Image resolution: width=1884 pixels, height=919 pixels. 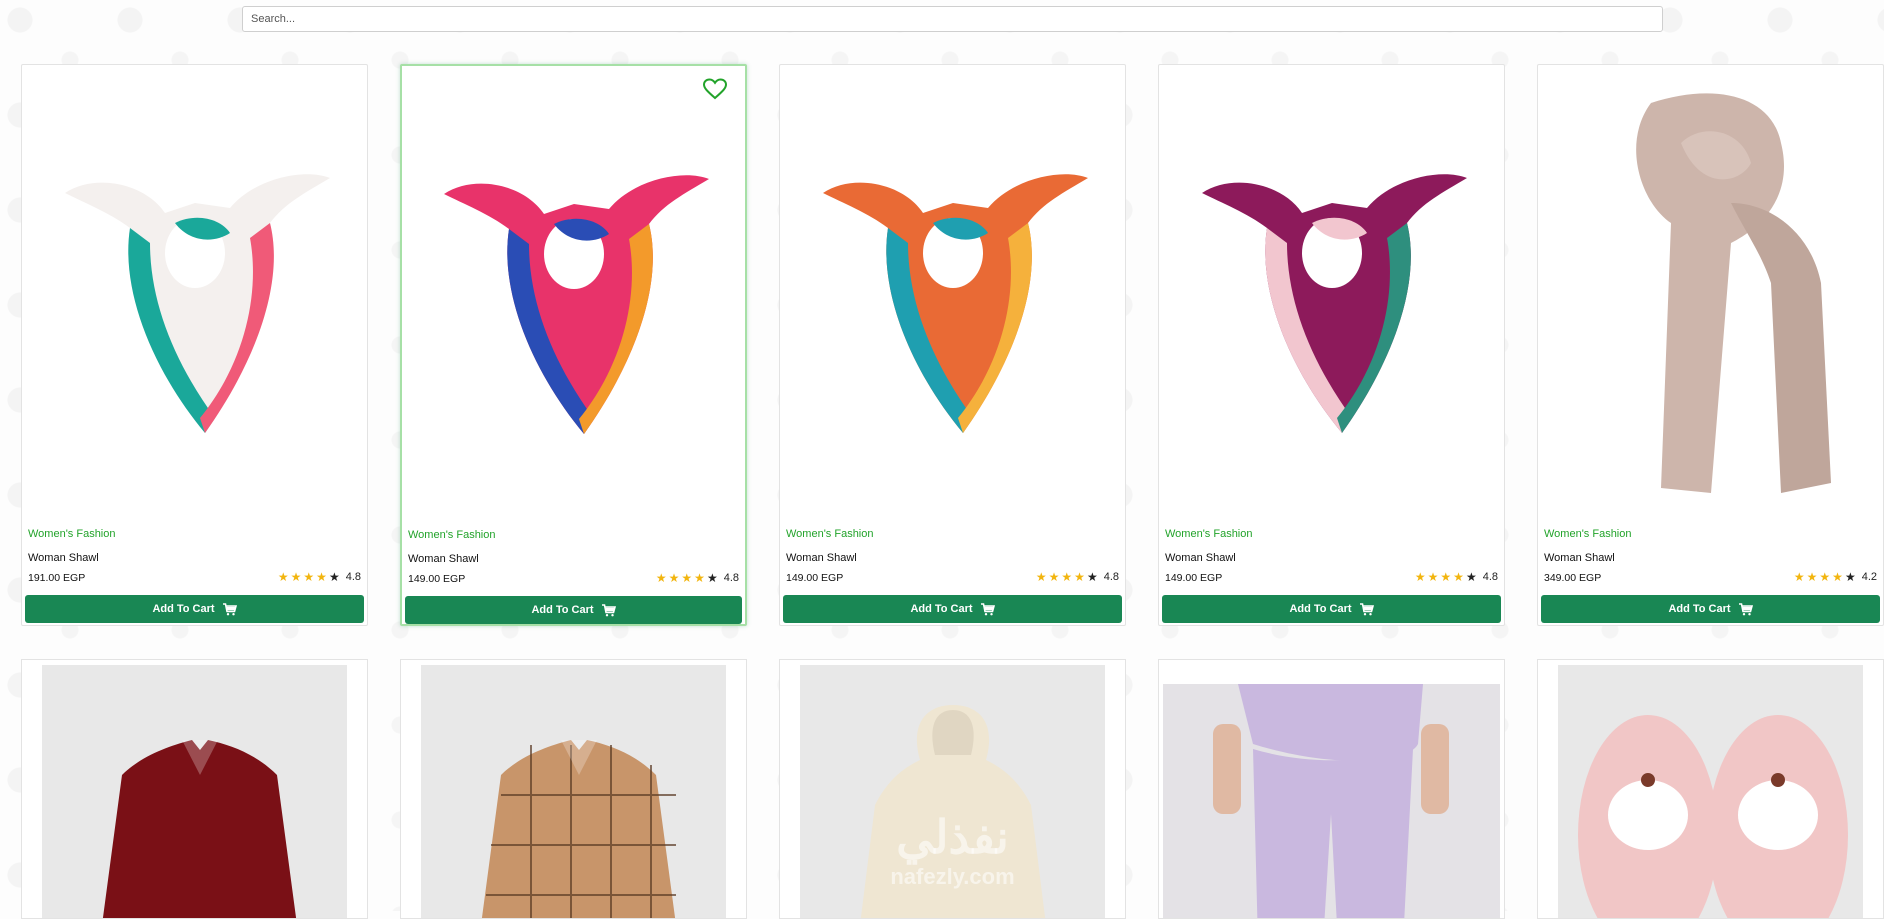 I want to click on product-price: 349.00 EGP, so click(x=1573, y=578).